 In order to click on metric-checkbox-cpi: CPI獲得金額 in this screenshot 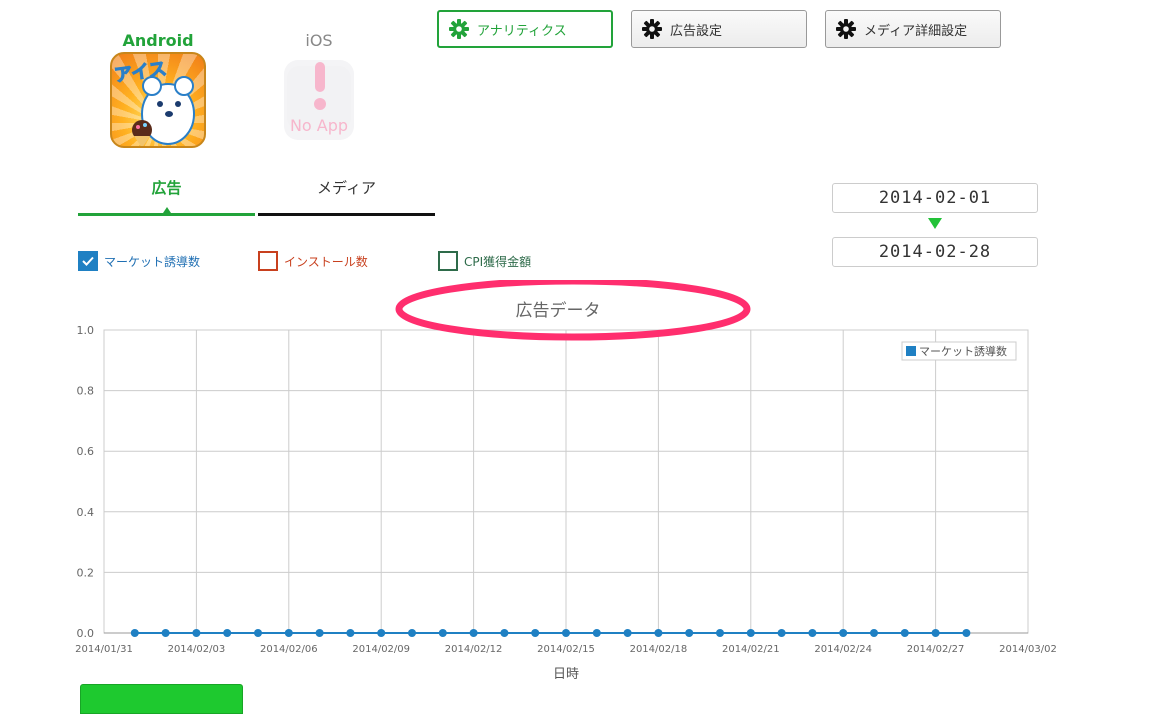, I will do `click(484, 261)`.